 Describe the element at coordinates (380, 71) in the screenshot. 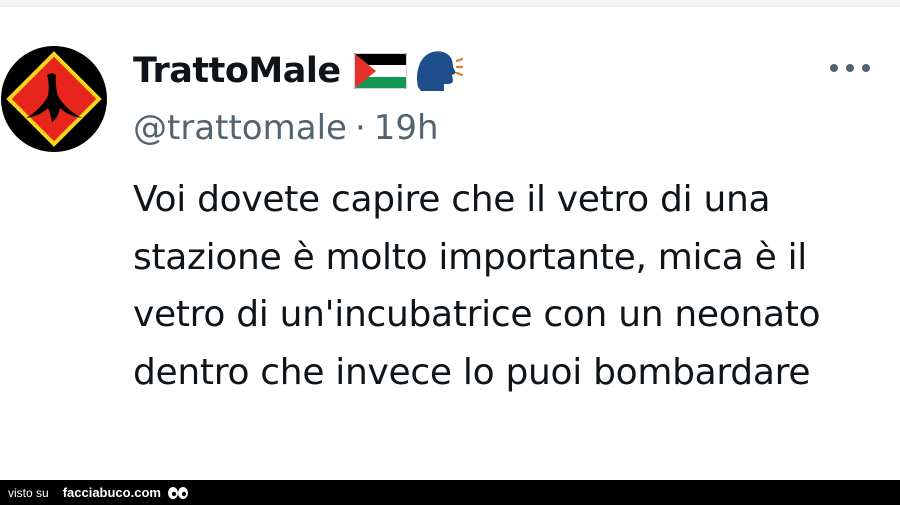

I see `palestine-flag-icon` at that location.